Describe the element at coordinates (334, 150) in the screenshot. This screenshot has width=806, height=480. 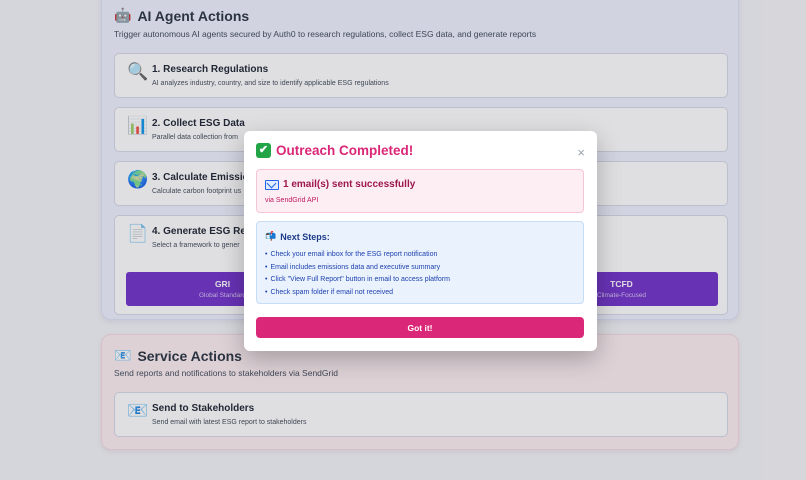
I see `modal-title: ✔ Outreach Completed!` at that location.